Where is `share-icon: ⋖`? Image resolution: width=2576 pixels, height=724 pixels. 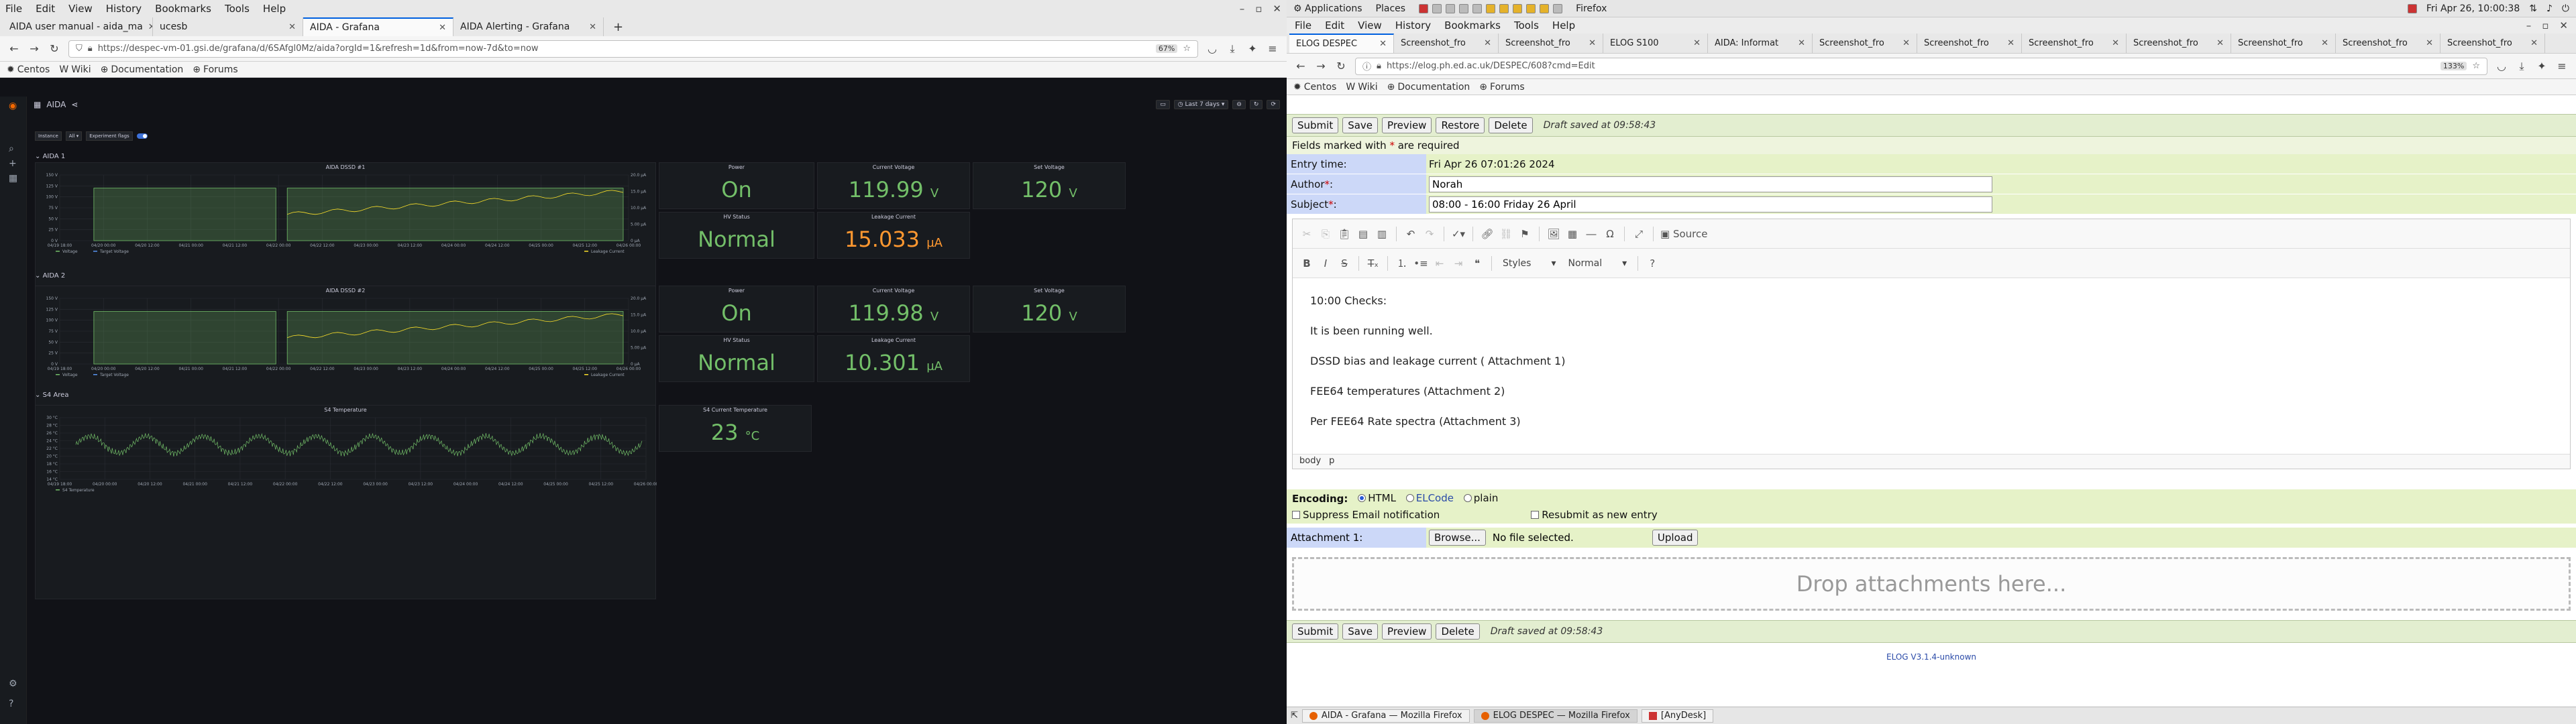 share-icon: ⋖ is located at coordinates (74, 104).